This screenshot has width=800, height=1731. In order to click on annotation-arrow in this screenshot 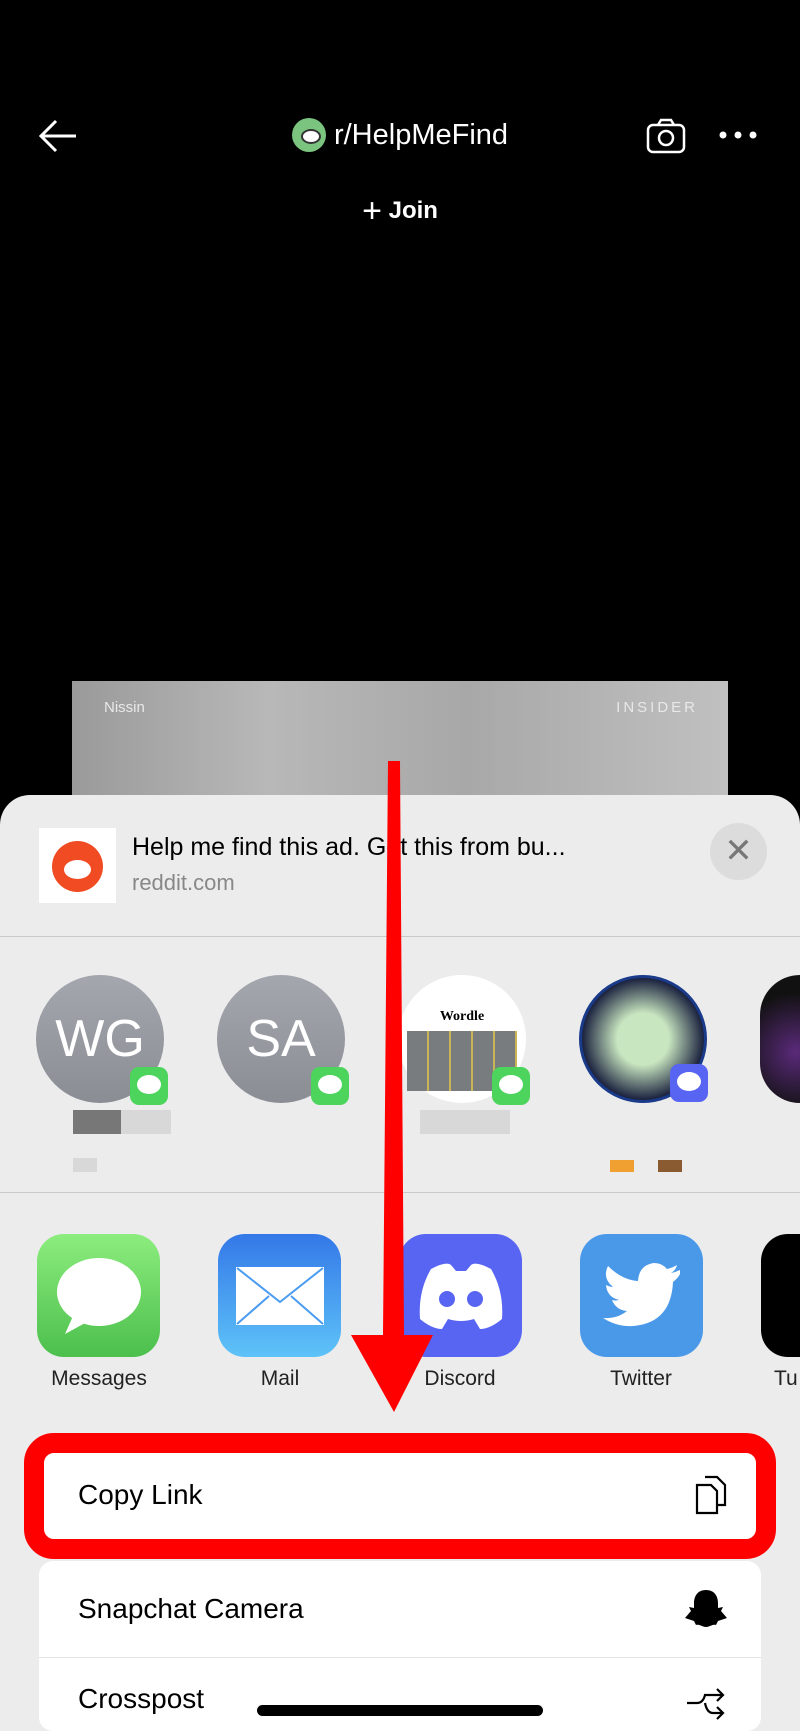, I will do `click(392, 1086)`.